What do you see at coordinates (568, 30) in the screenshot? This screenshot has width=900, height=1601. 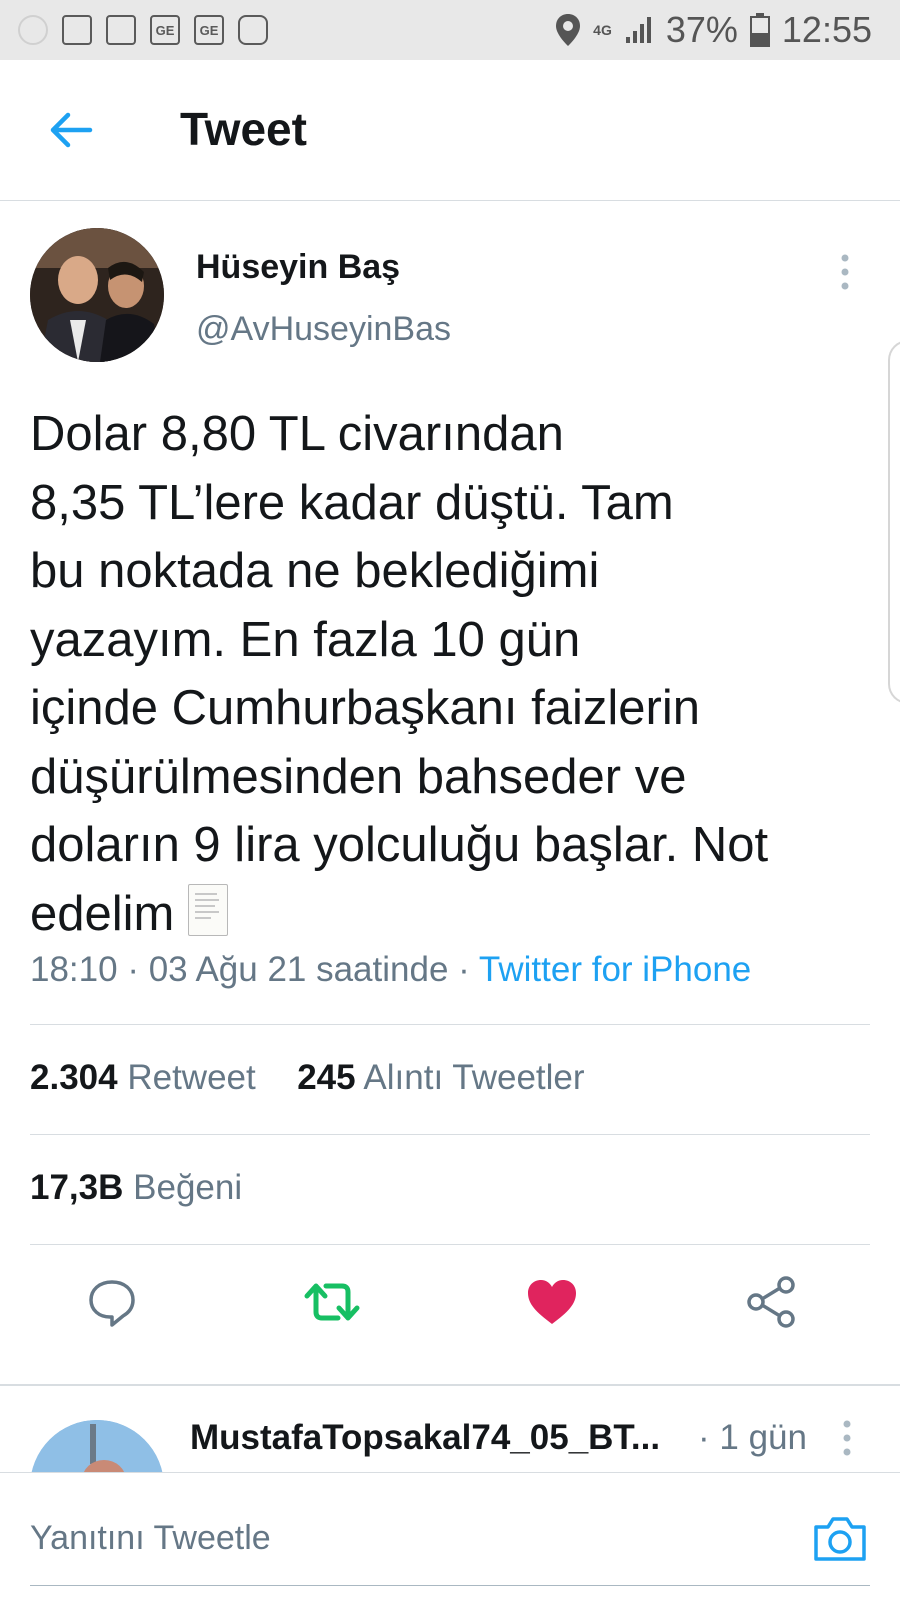 I see `location-icon` at bounding box center [568, 30].